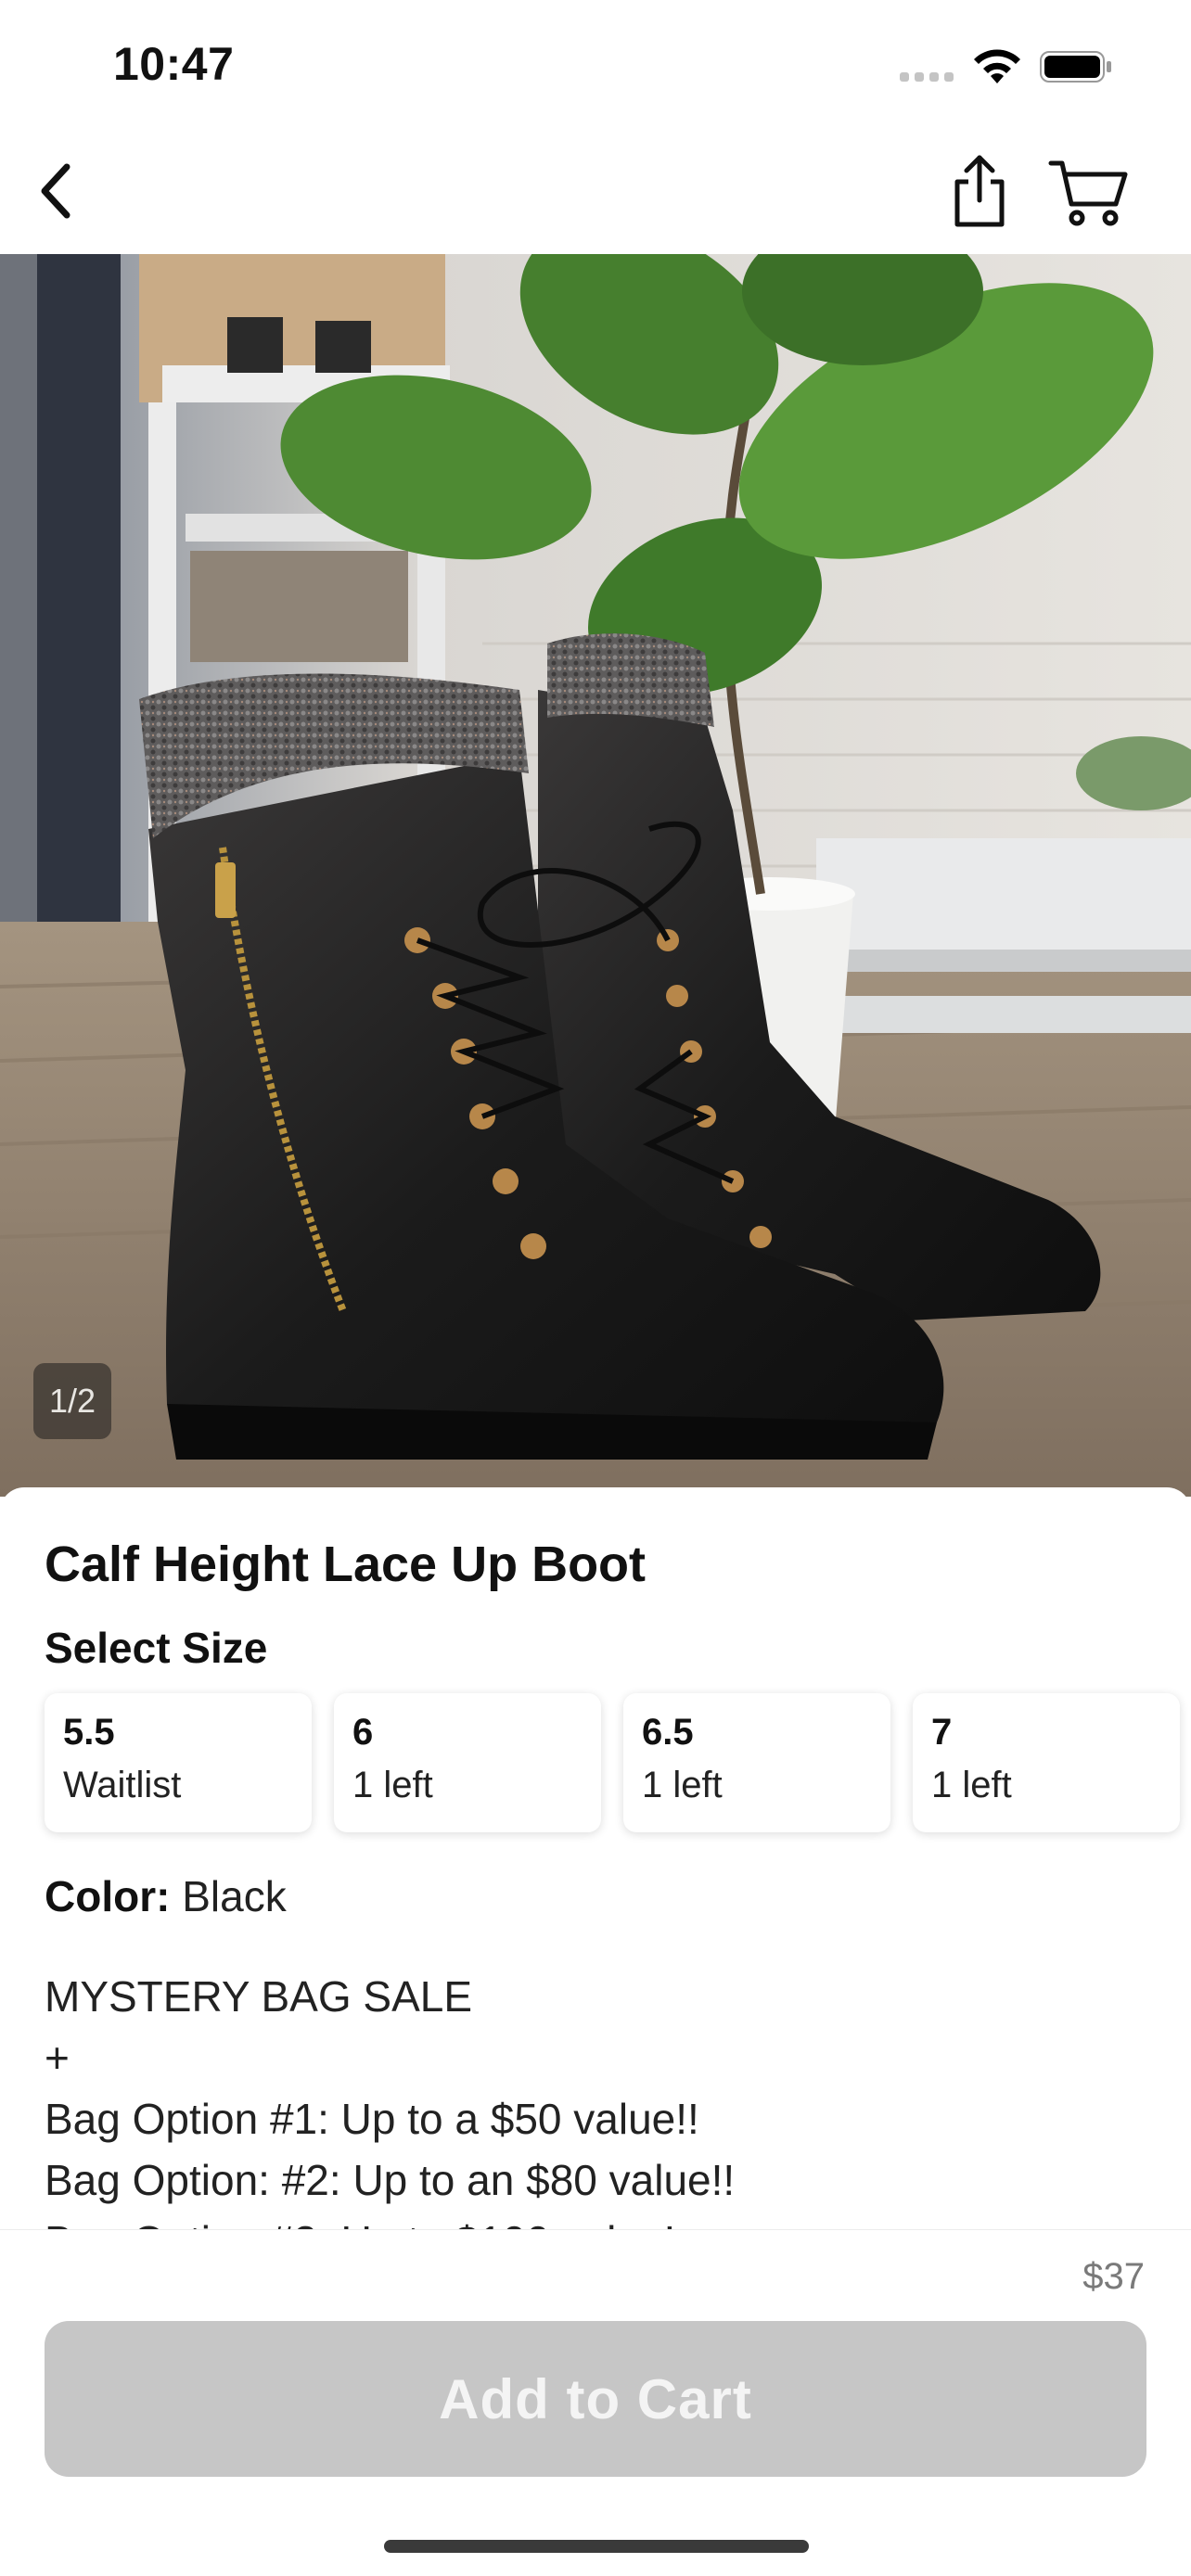 The image size is (1191, 2576). I want to click on size-value: 6, so click(363, 1733).